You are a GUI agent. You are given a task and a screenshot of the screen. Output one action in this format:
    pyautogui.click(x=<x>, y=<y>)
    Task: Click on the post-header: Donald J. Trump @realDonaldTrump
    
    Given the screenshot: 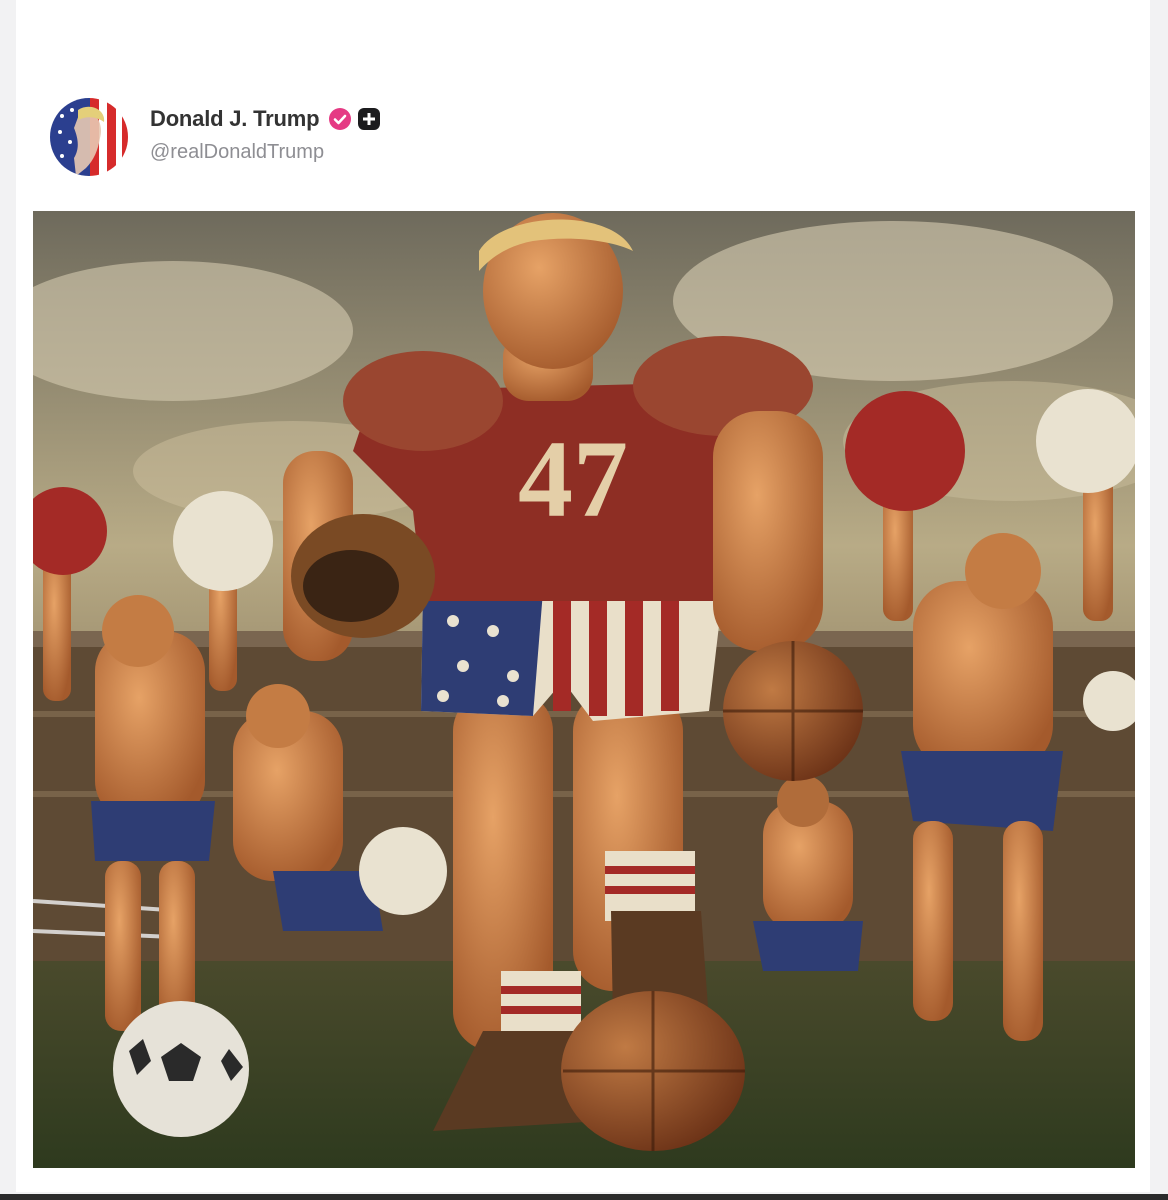 What is the action you would take?
    pyautogui.click(x=215, y=138)
    